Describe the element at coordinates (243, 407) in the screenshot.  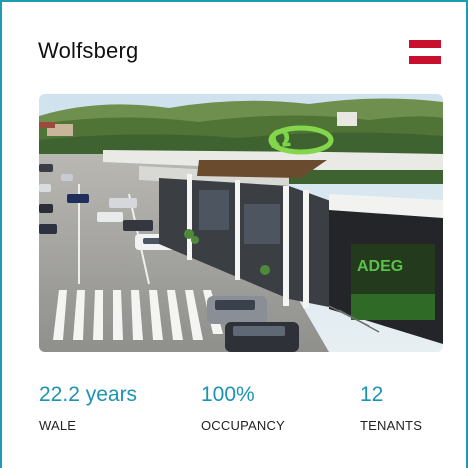
I see `stat-occupancy: 100% OCCUPANCY` at that location.